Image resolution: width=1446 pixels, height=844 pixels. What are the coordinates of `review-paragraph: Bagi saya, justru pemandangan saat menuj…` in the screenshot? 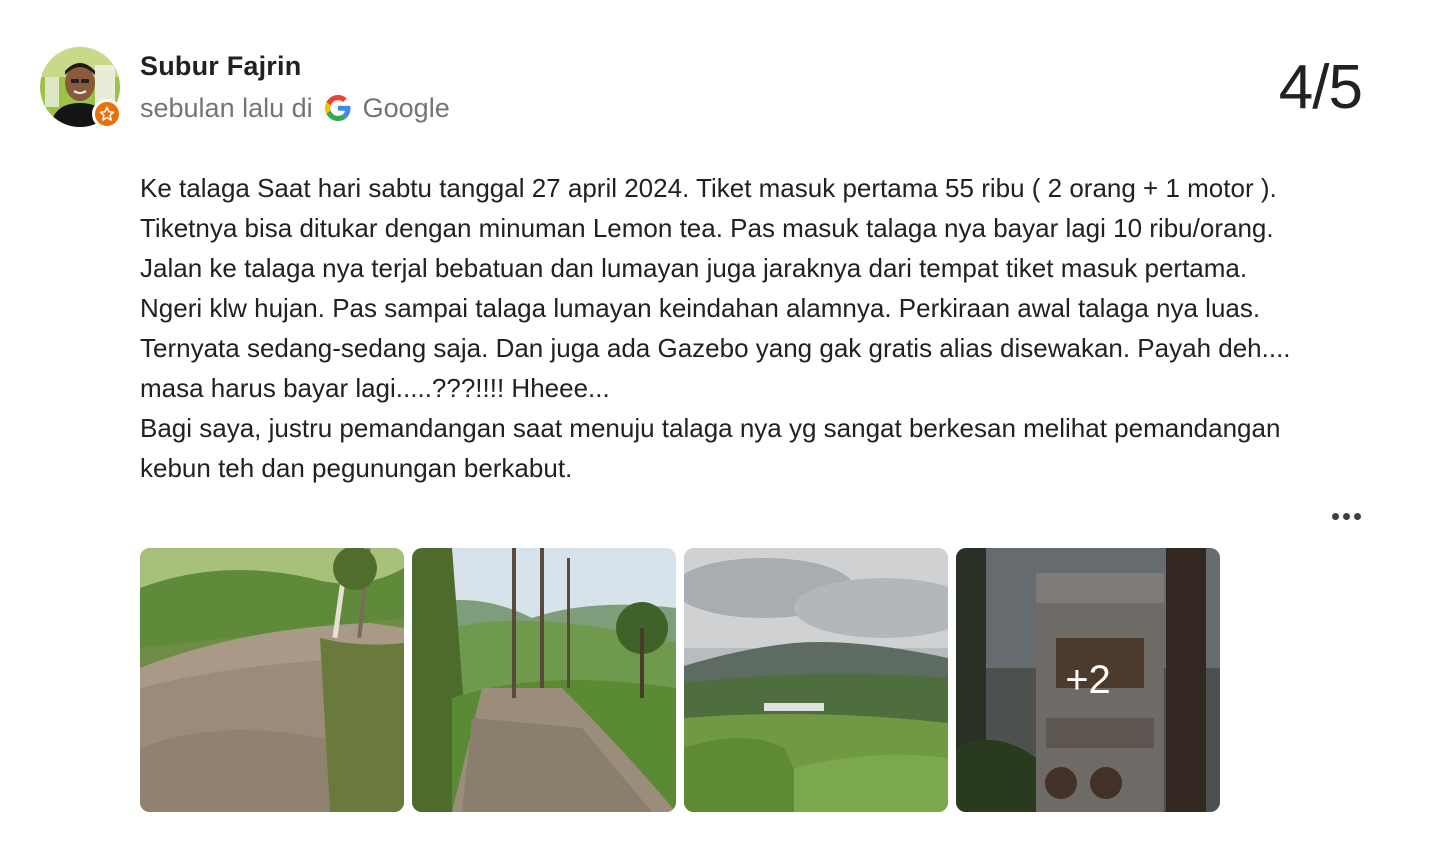 It's located at (710, 448).